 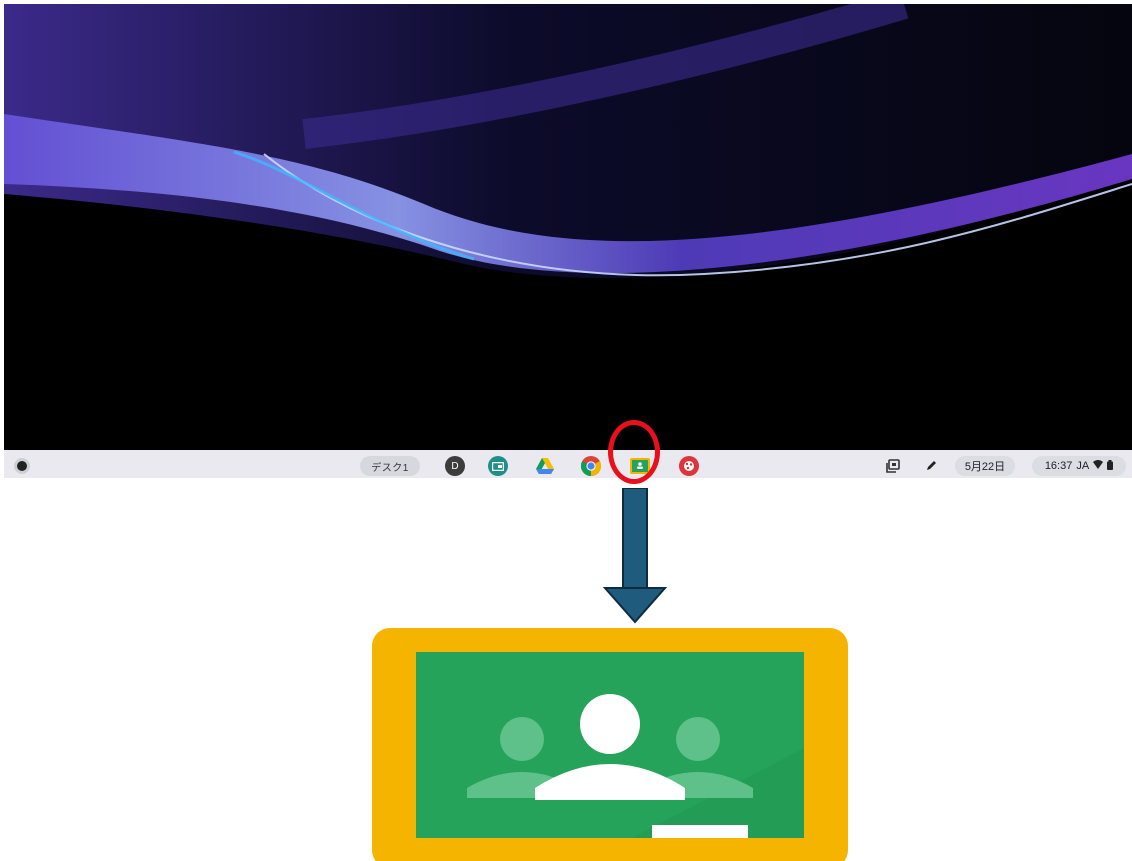 What do you see at coordinates (568, 464) in the screenshot?
I see `shelf: デスク1 D 5月22日 16:37 JA` at bounding box center [568, 464].